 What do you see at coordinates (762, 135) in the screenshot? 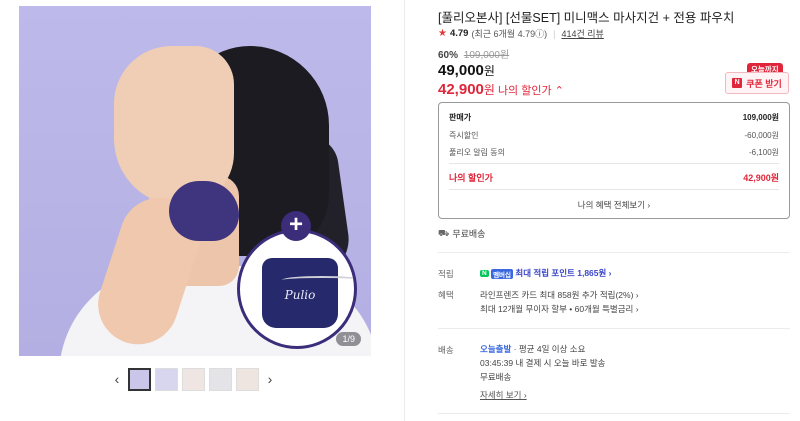
I see `row-value: -60,000원` at bounding box center [762, 135].